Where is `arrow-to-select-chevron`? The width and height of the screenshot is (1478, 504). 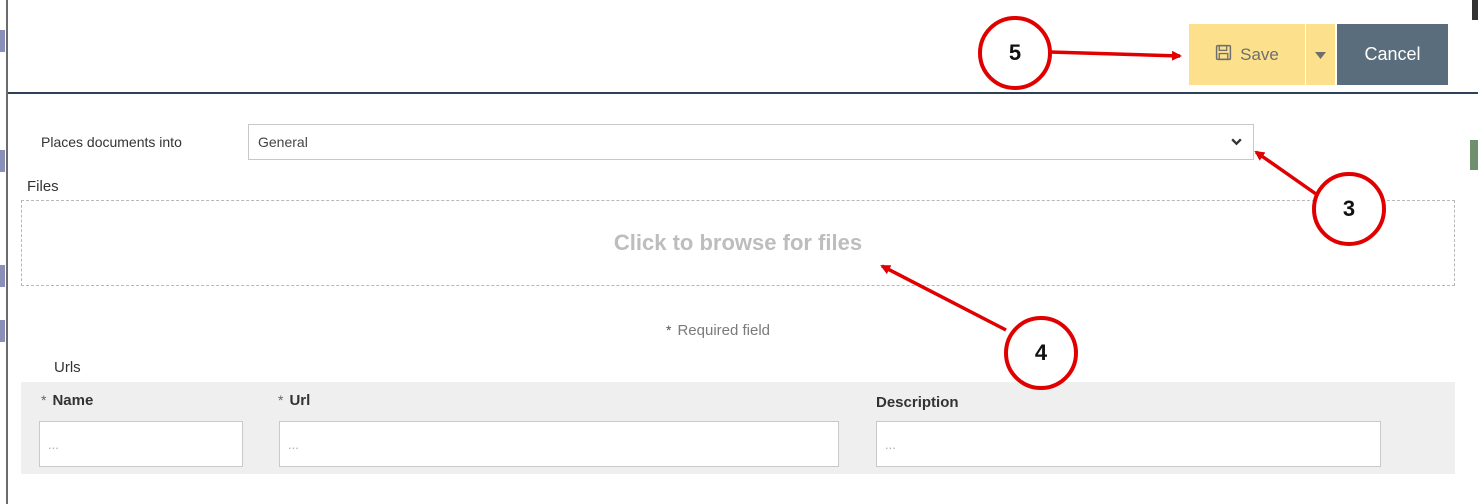
arrow-to-select-chevron is located at coordinates (1286, 173).